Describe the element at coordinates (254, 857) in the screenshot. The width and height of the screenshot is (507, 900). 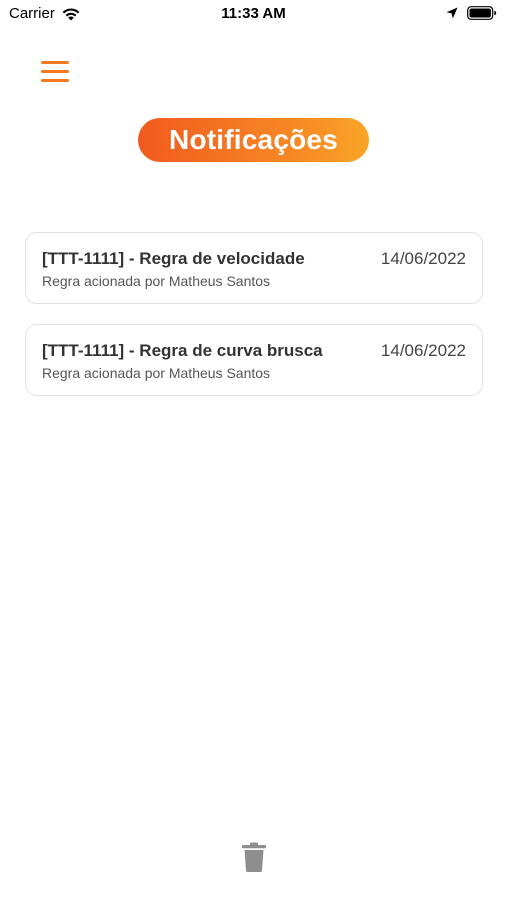
I see `trash-icon` at that location.